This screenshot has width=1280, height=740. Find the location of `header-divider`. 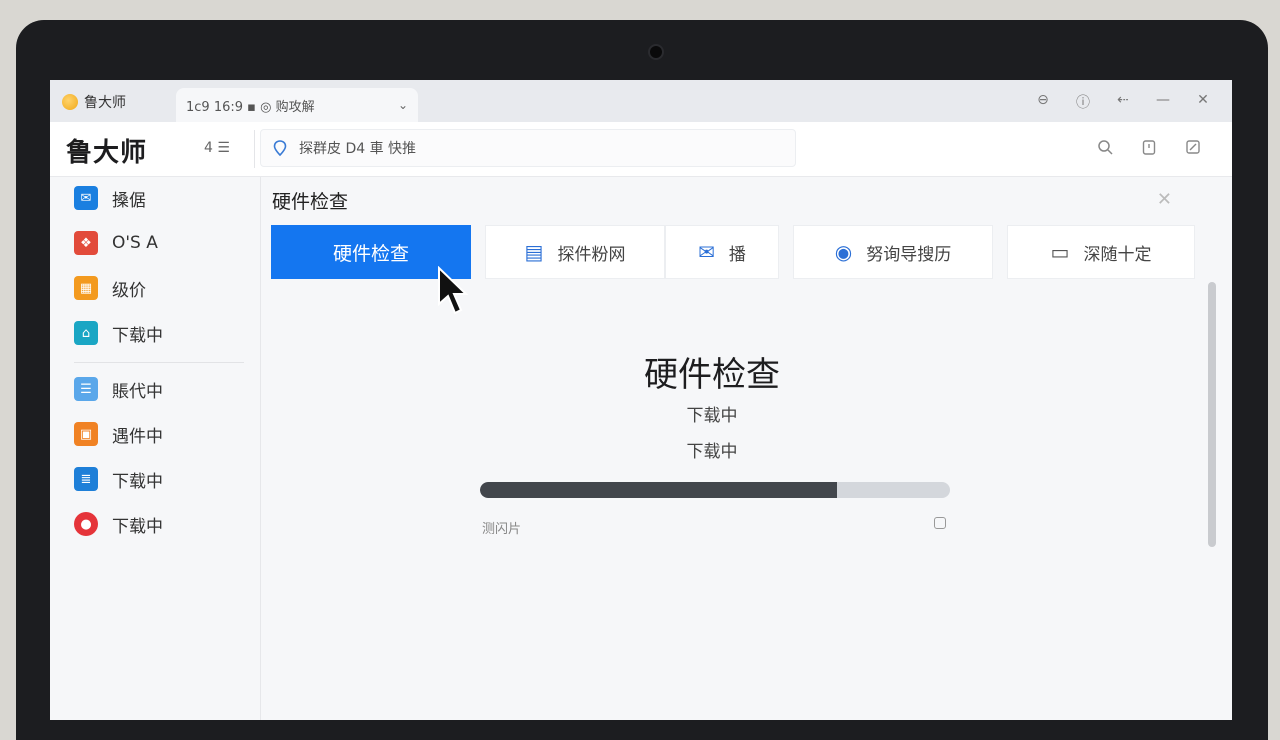

header-divider is located at coordinates (254, 149).